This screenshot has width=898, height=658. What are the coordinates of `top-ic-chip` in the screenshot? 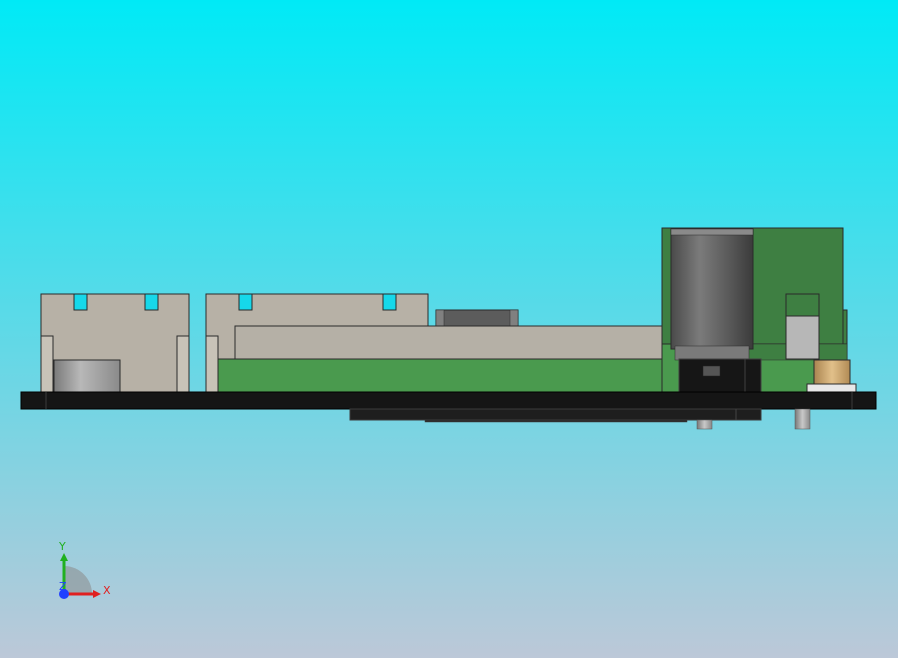 It's located at (477, 319).